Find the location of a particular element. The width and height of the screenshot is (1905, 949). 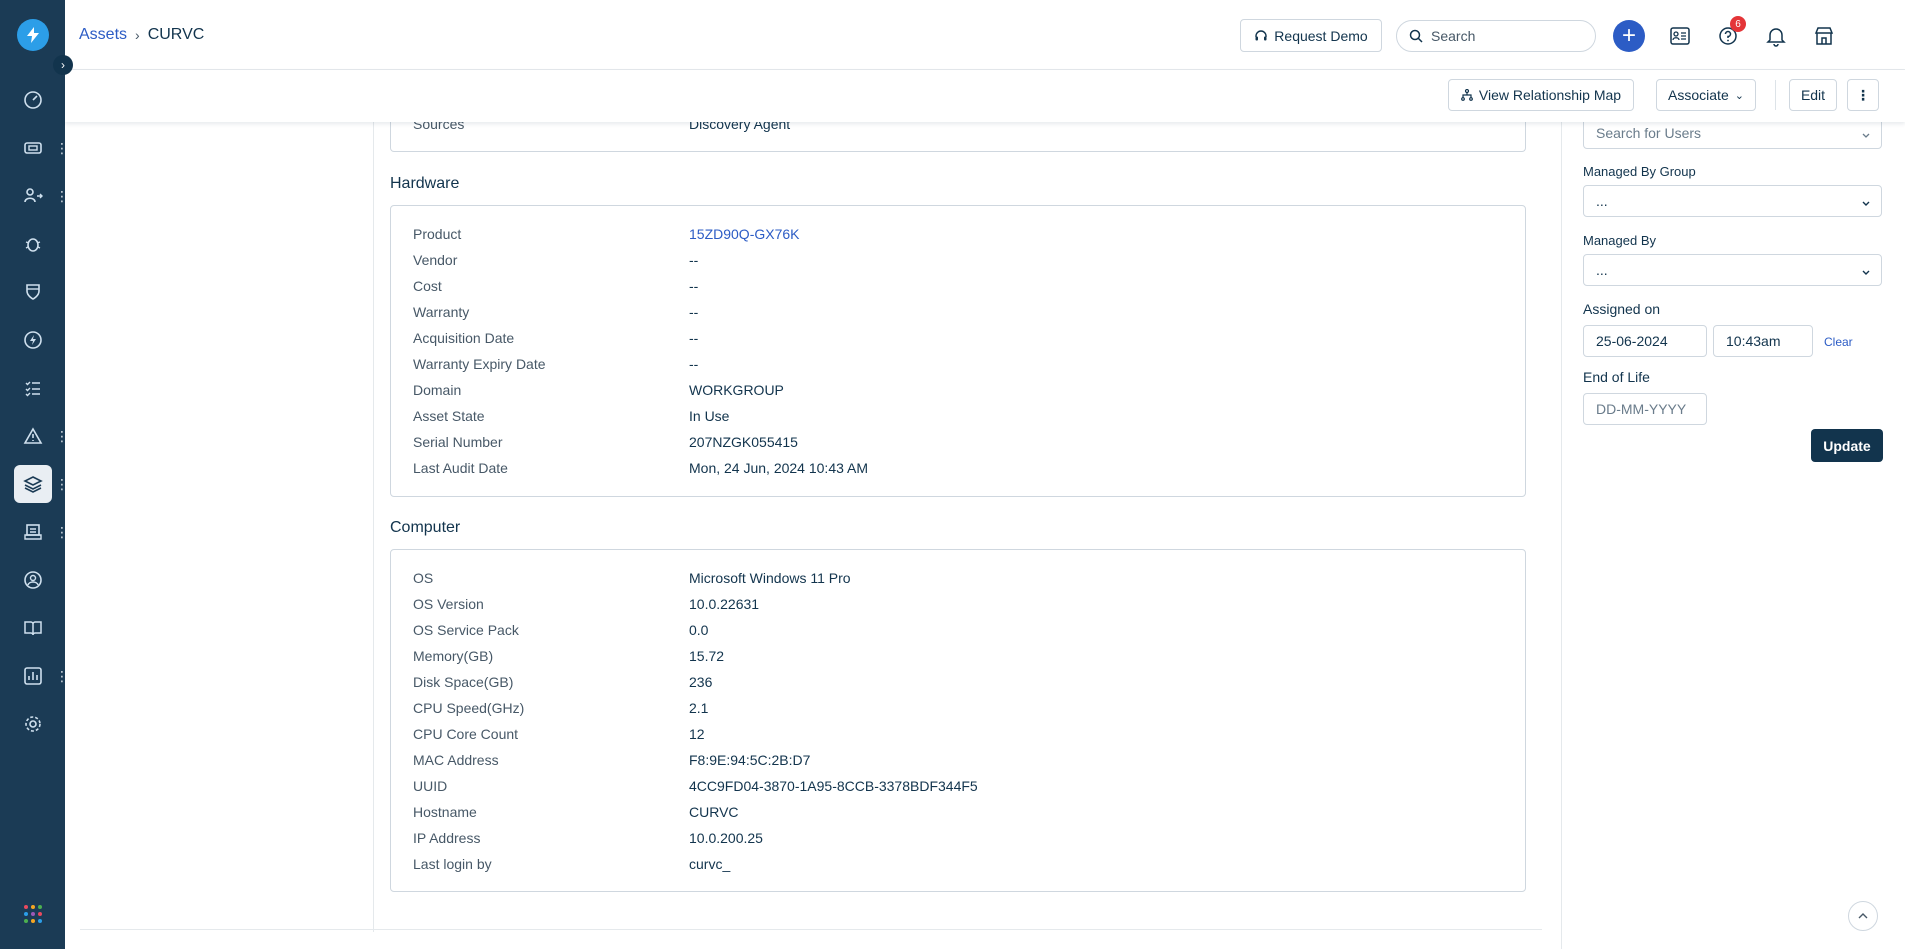

more-options-button: ⋮ is located at coordinates (1863, 95).